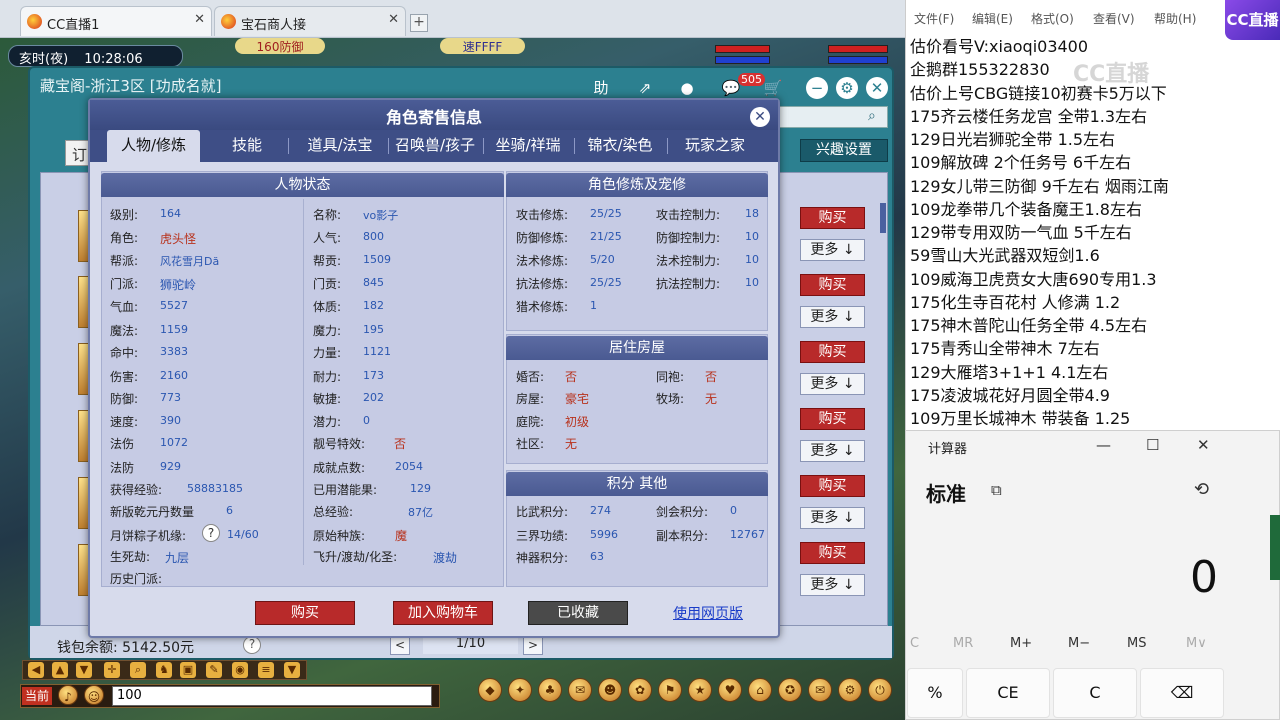 Image resolution: width=1280 pixels, height=720 pixels. What do you see at coordinates (963, 643) in the screenshot?
I see `memory-recall-button: MR` at bounding box center [963, 643].